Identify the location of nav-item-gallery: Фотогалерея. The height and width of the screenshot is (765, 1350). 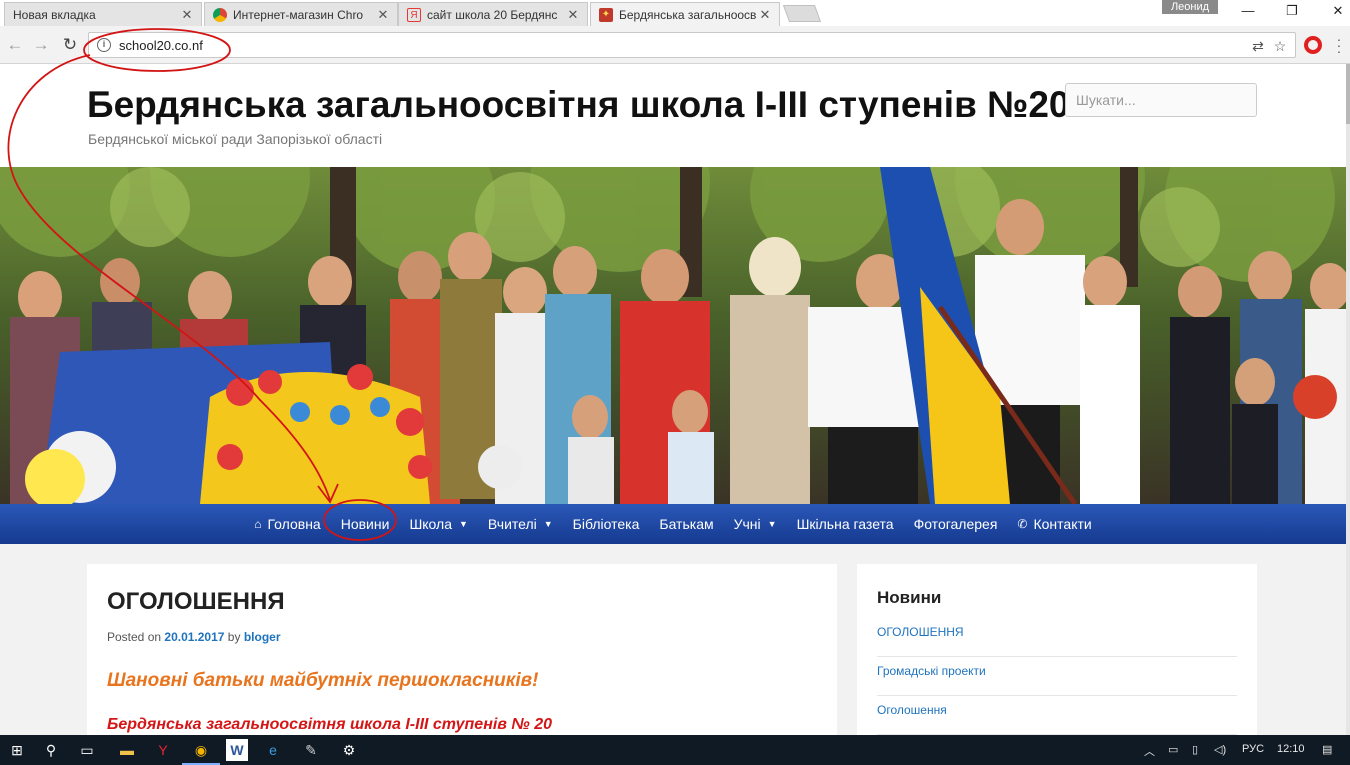
(956, 524).